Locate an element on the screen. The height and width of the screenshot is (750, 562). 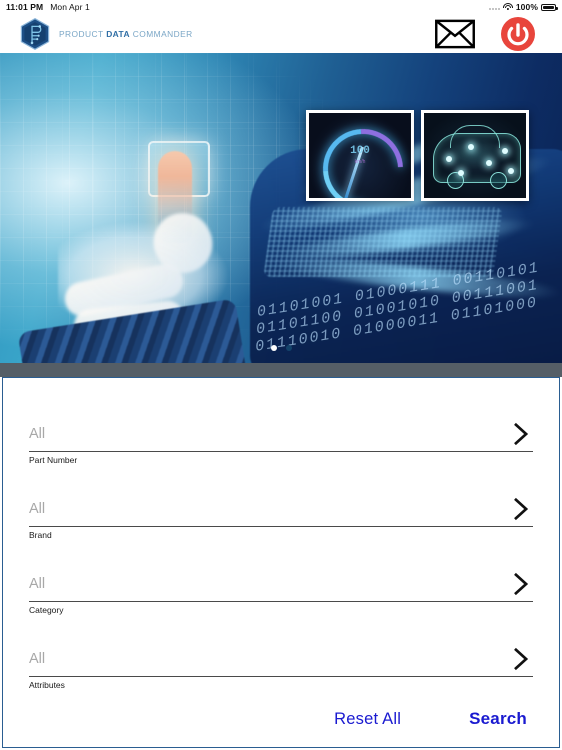
envelope-icon is located at coordinates (455, 34).